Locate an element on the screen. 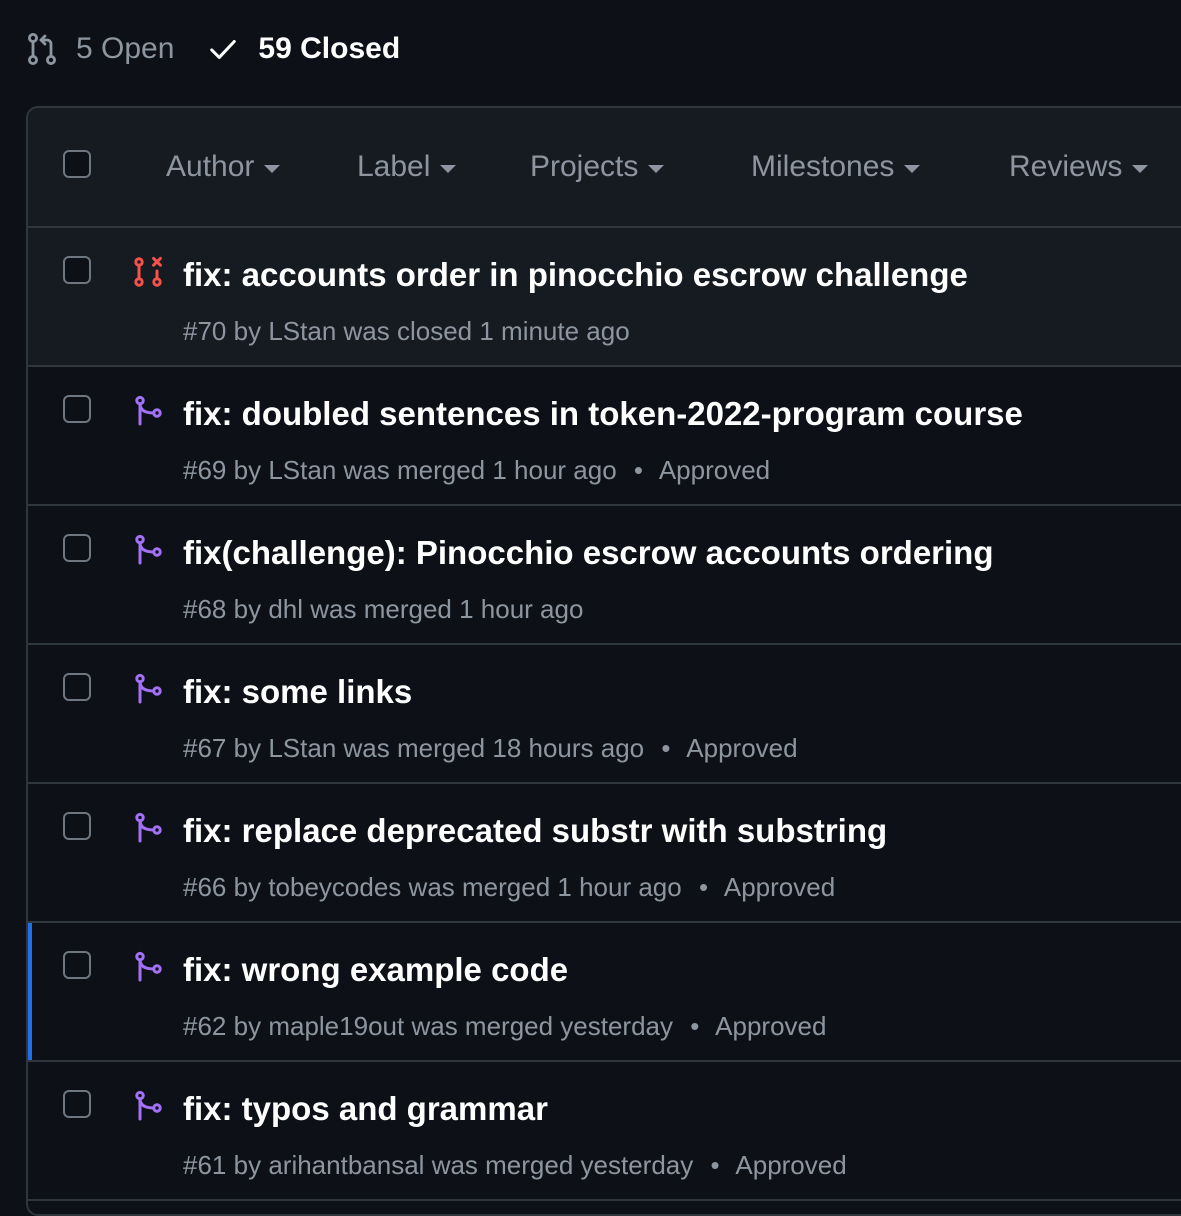 This screenshot has width=1181, height=1216. open-filter-link: 5 Open is located at coordinates (100, 49).